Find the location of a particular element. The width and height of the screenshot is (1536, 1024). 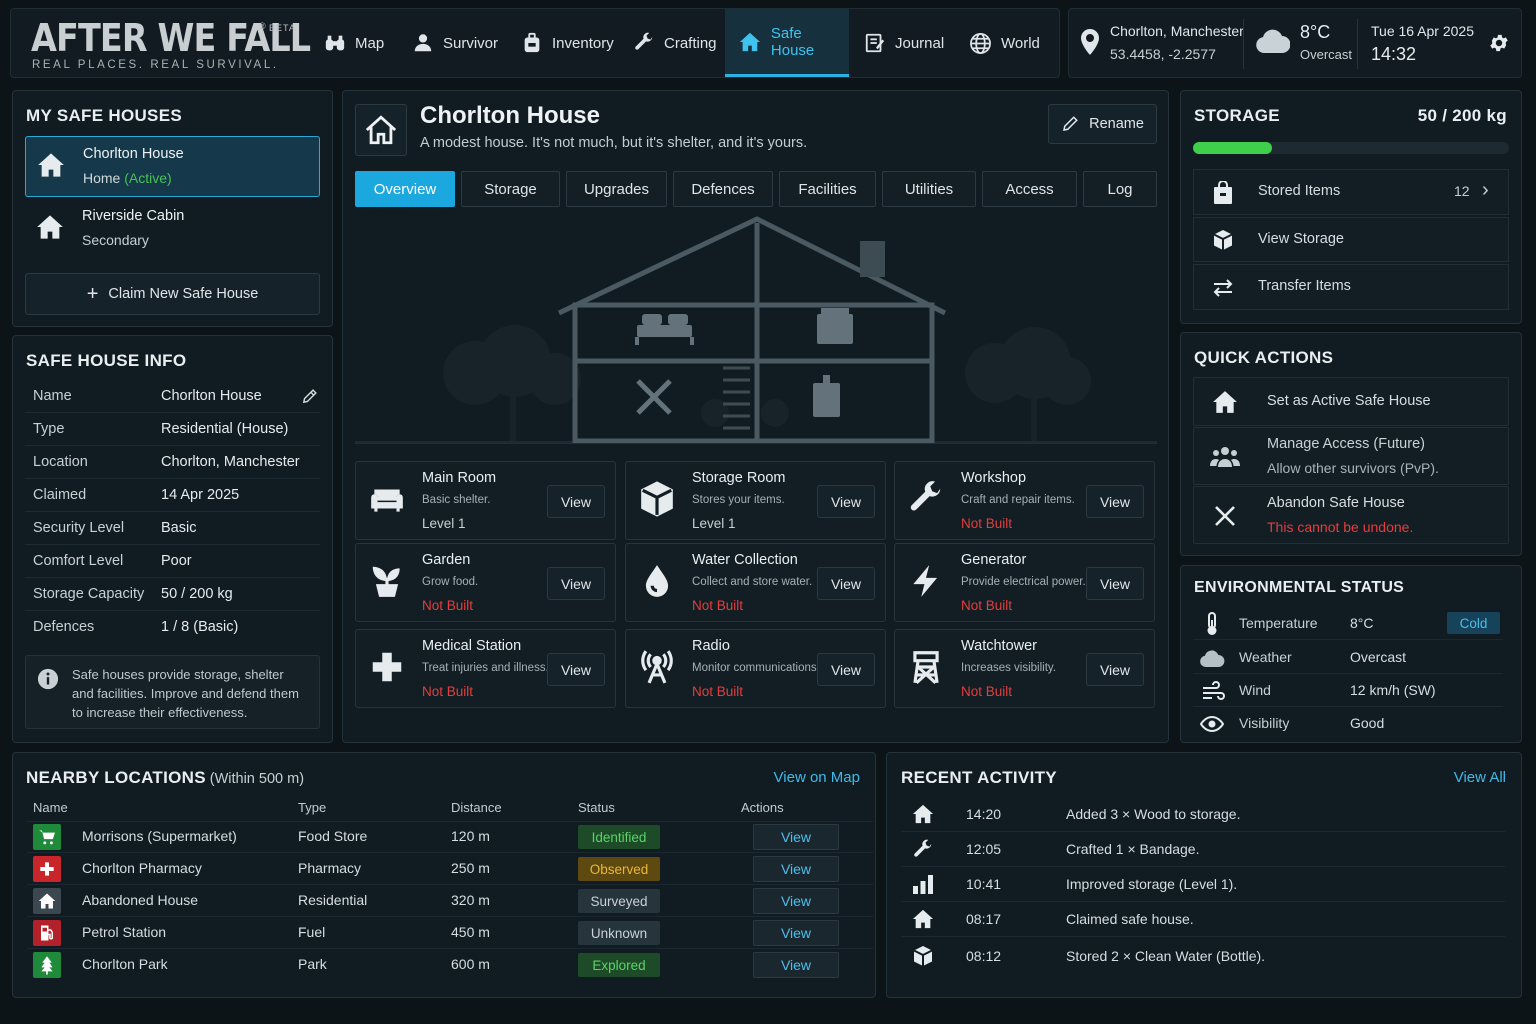

location-distance: 450 m is located at coordinates (470, 932).